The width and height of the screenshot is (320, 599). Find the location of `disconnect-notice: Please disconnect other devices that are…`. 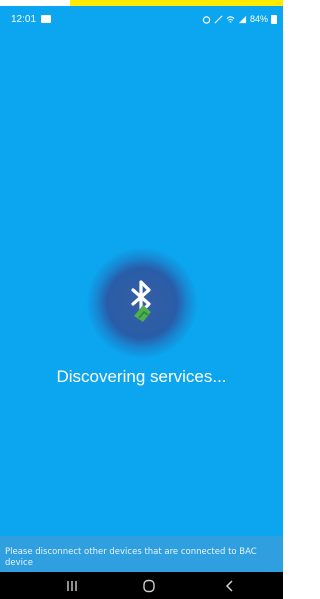

disconnect-notice: Please disconnect other devices that are… is located at coordinates (131, 557).